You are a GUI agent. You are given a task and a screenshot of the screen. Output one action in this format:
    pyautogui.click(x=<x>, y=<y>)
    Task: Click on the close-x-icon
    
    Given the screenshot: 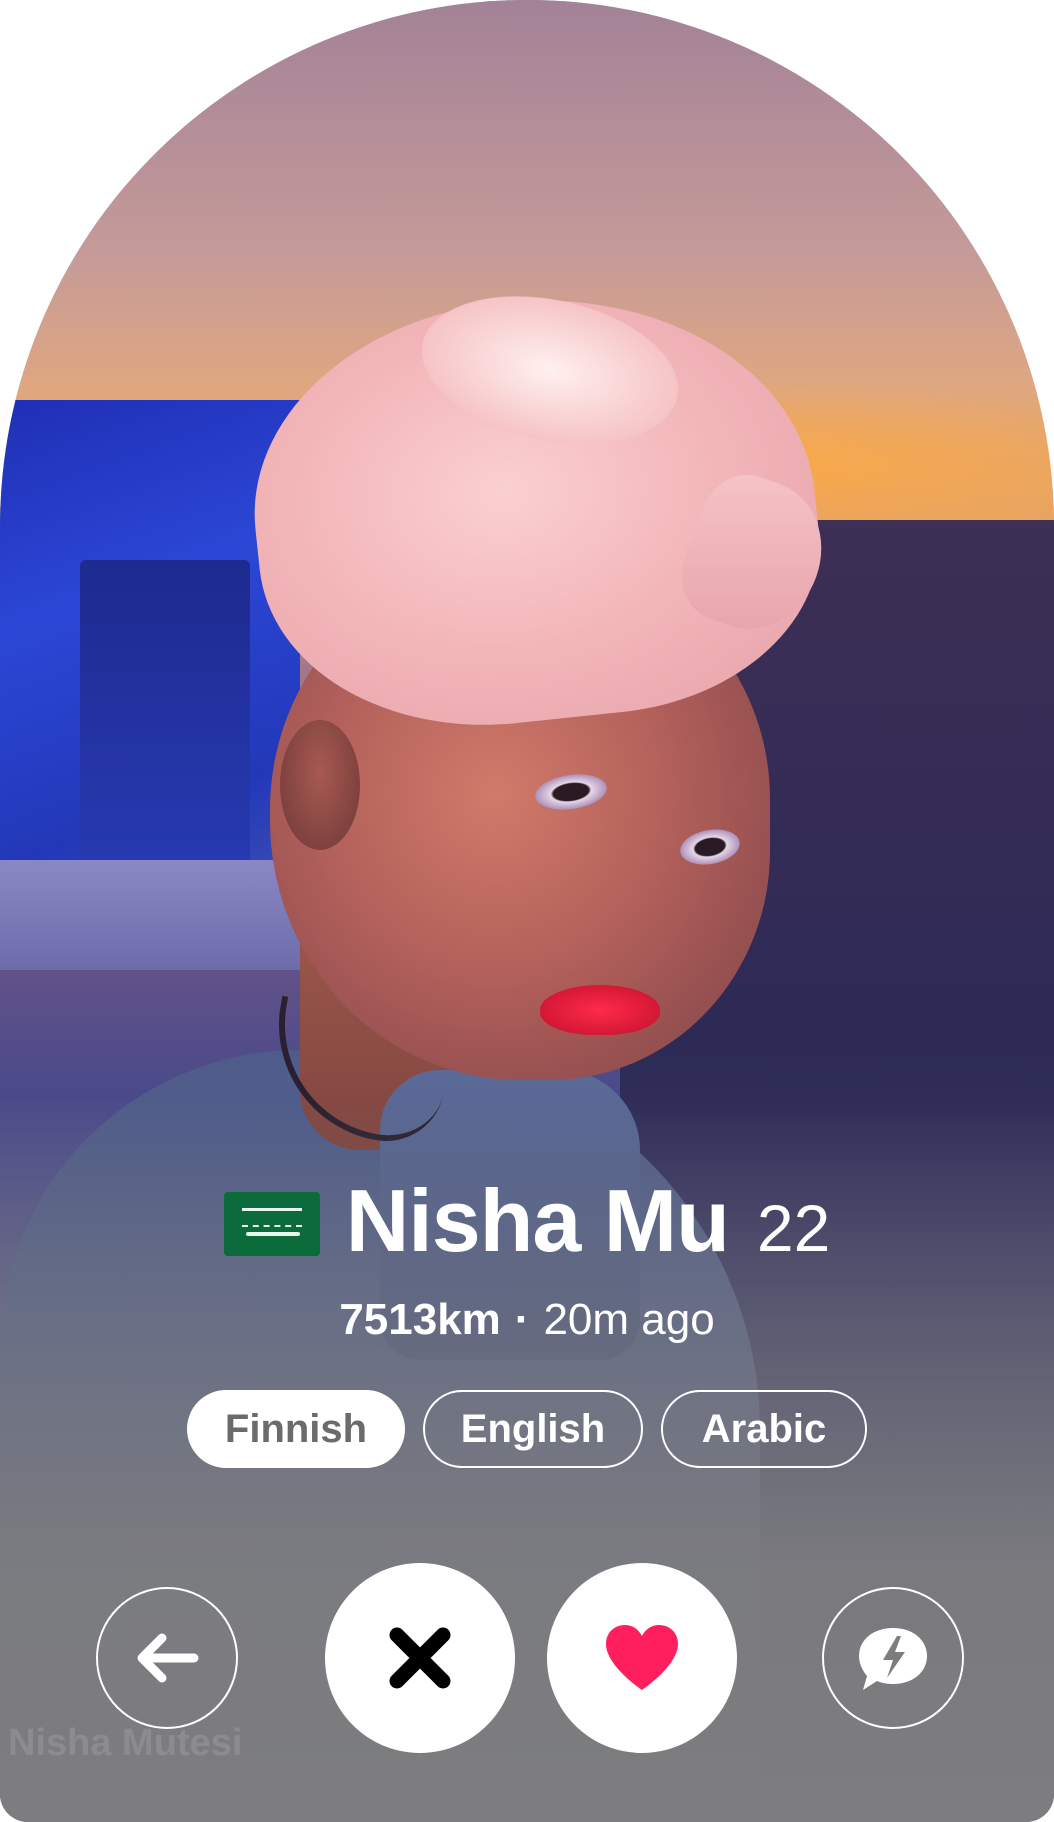 What is the action you would take?
    pyautogui.click(x=420, y=1658)
    